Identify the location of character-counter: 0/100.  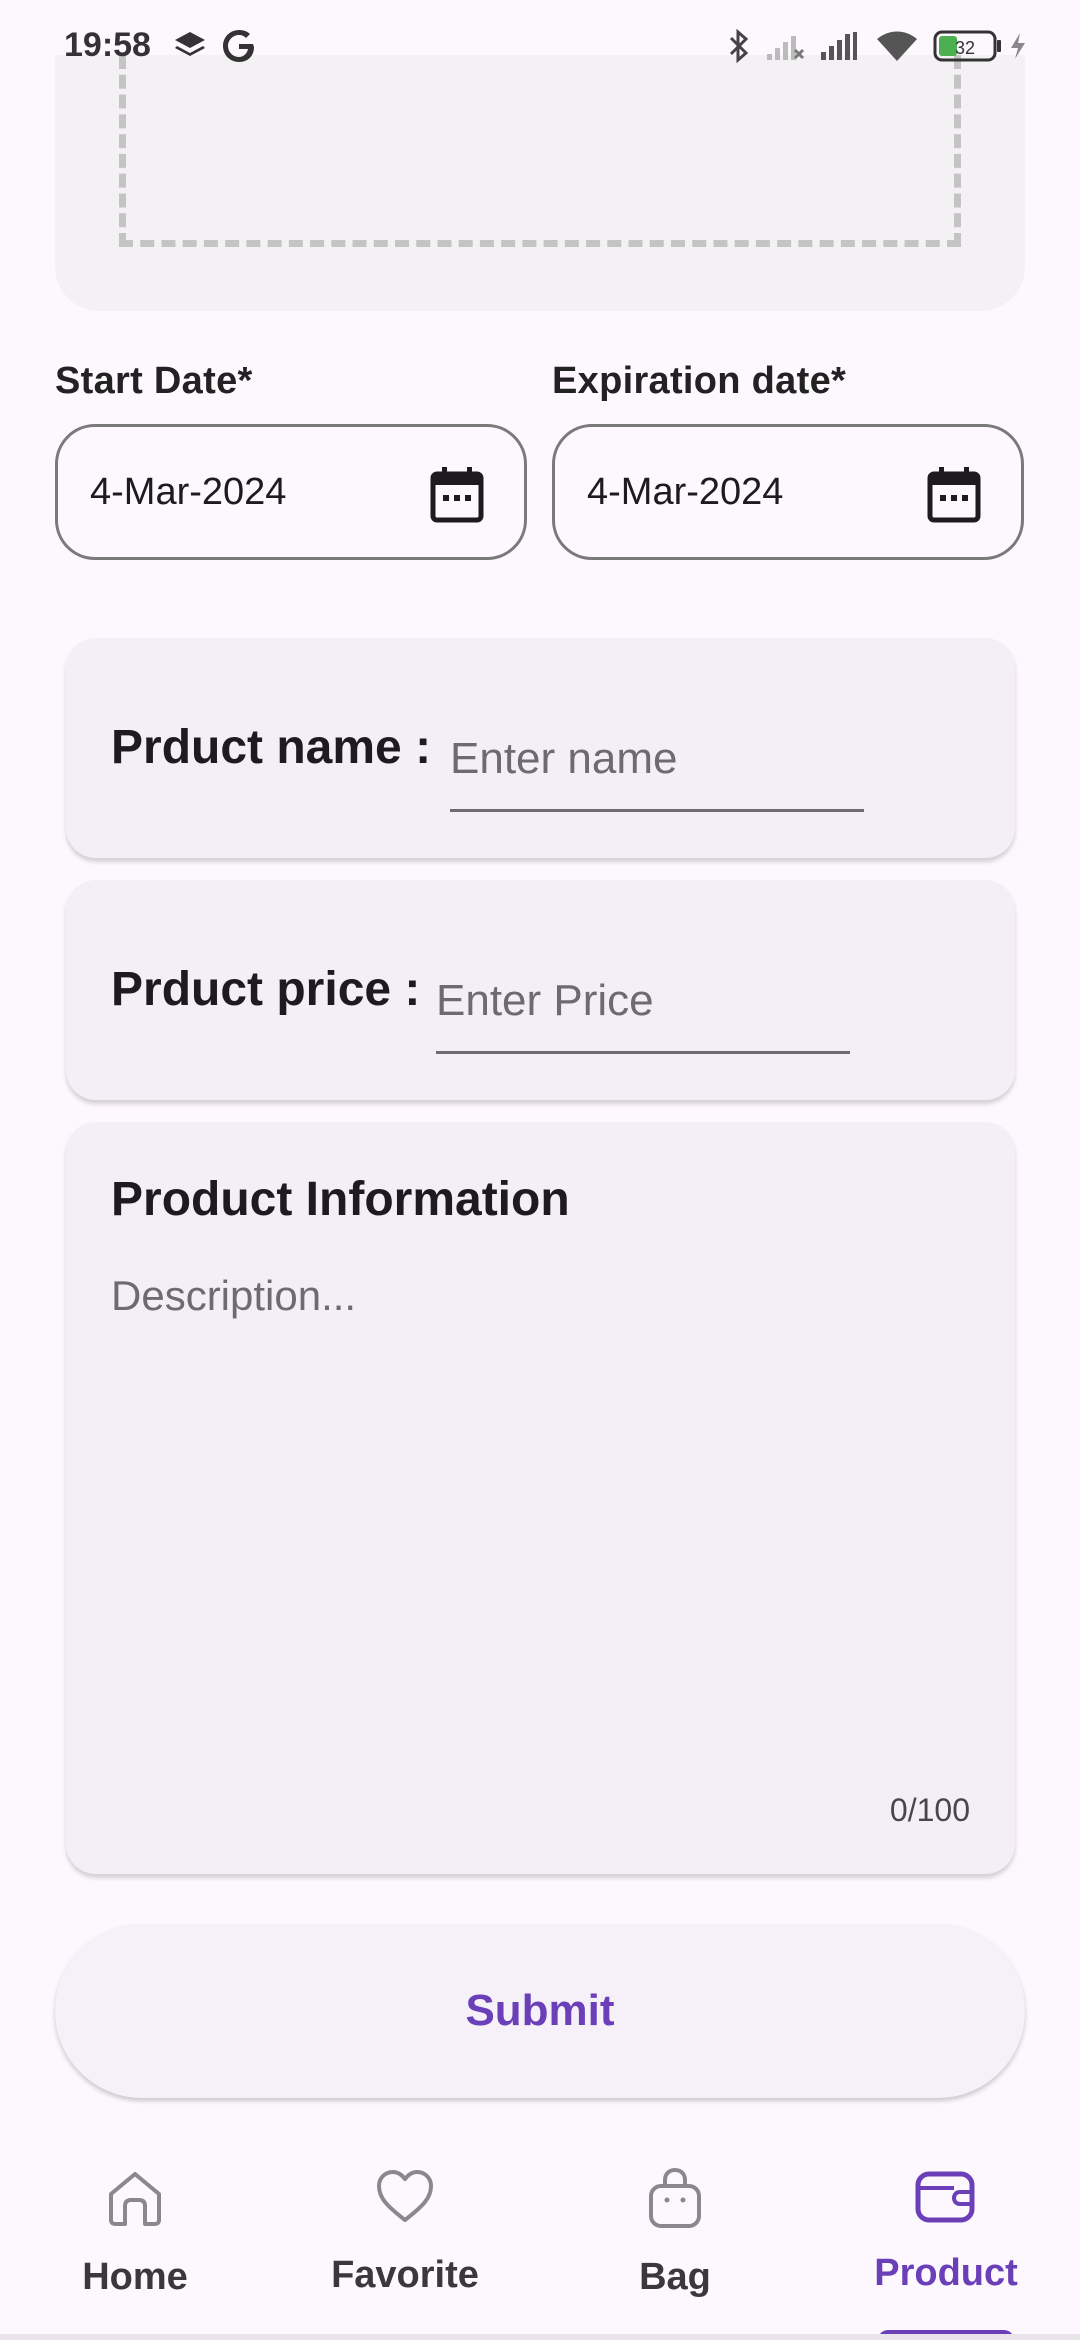
(929, 1810).